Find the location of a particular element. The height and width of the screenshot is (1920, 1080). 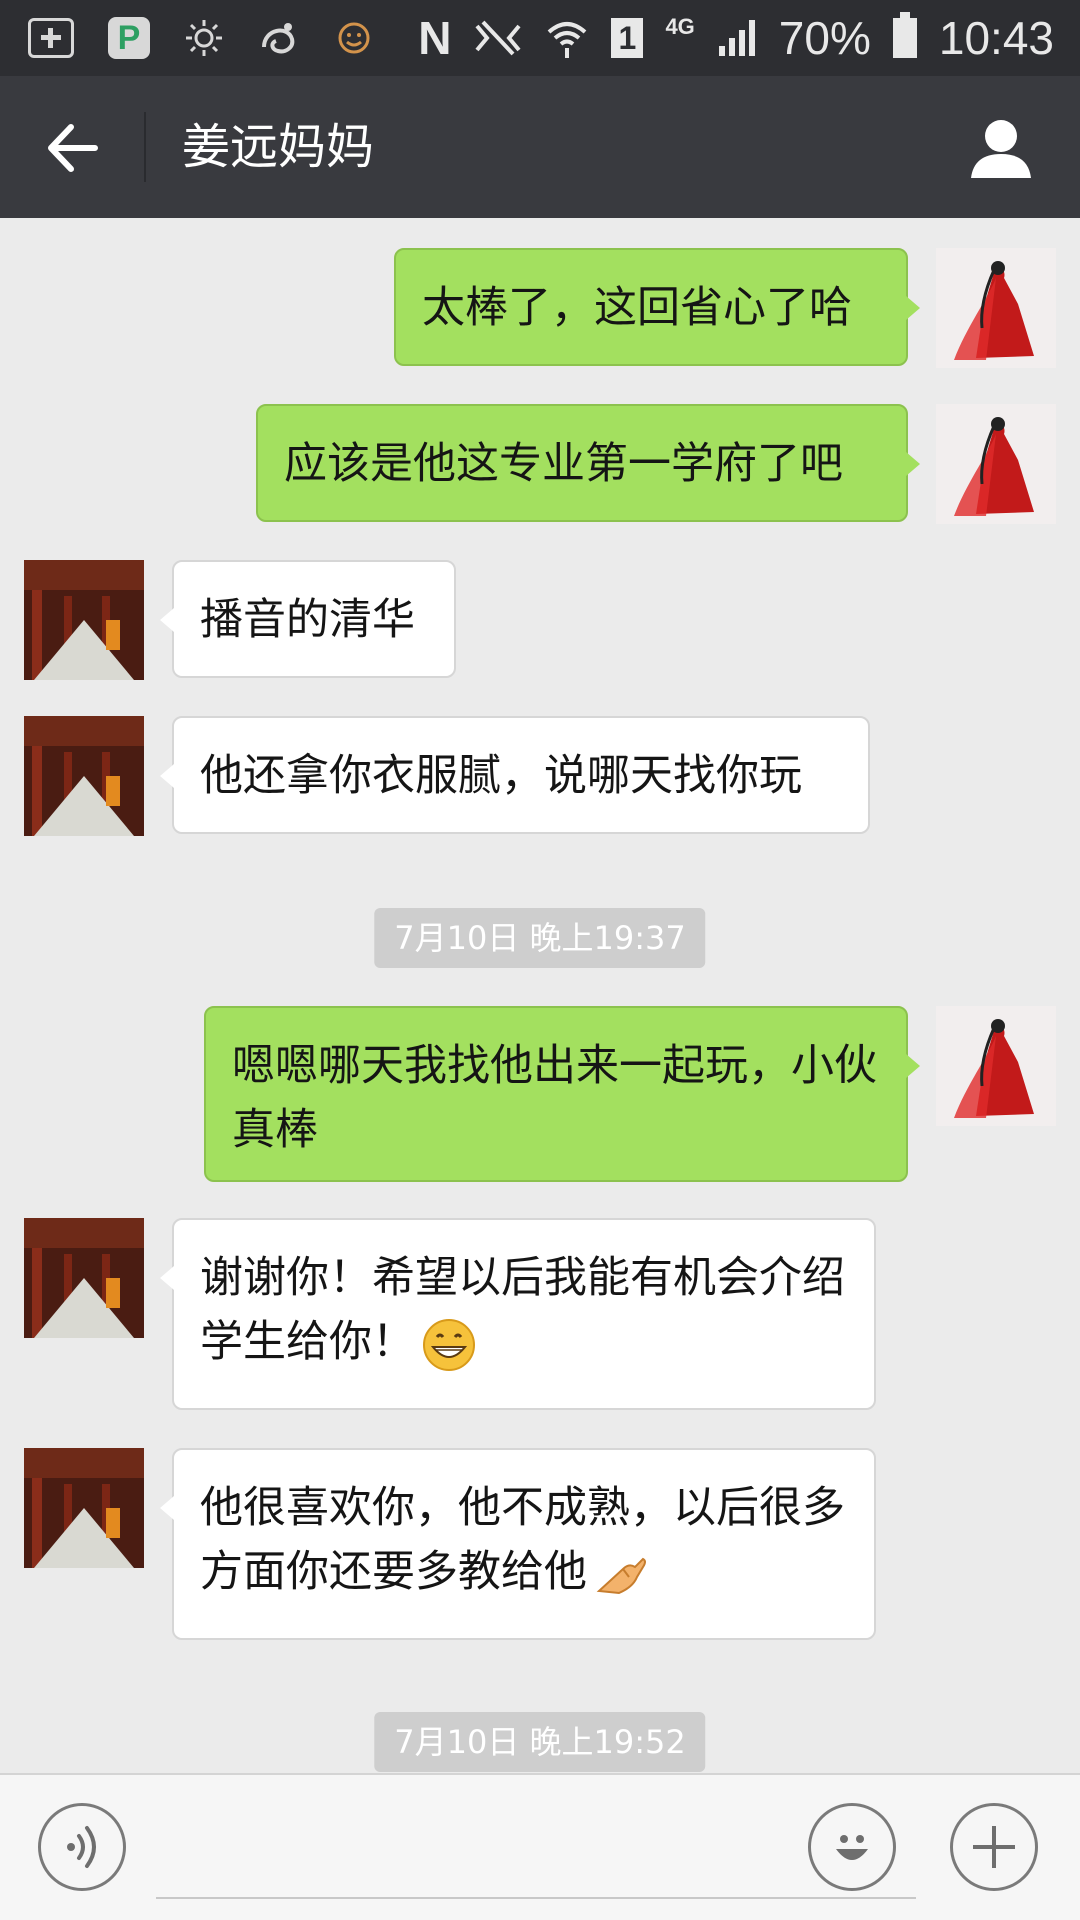

network-type: 4G is located at coordinates (680, 26).